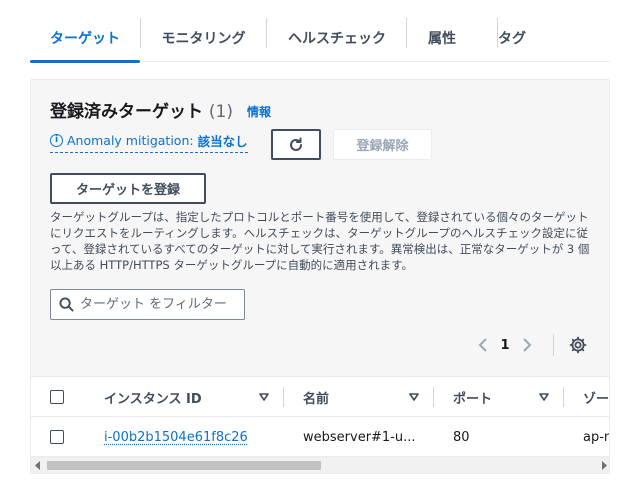  I want to click on search-icon, so click(66, 304).